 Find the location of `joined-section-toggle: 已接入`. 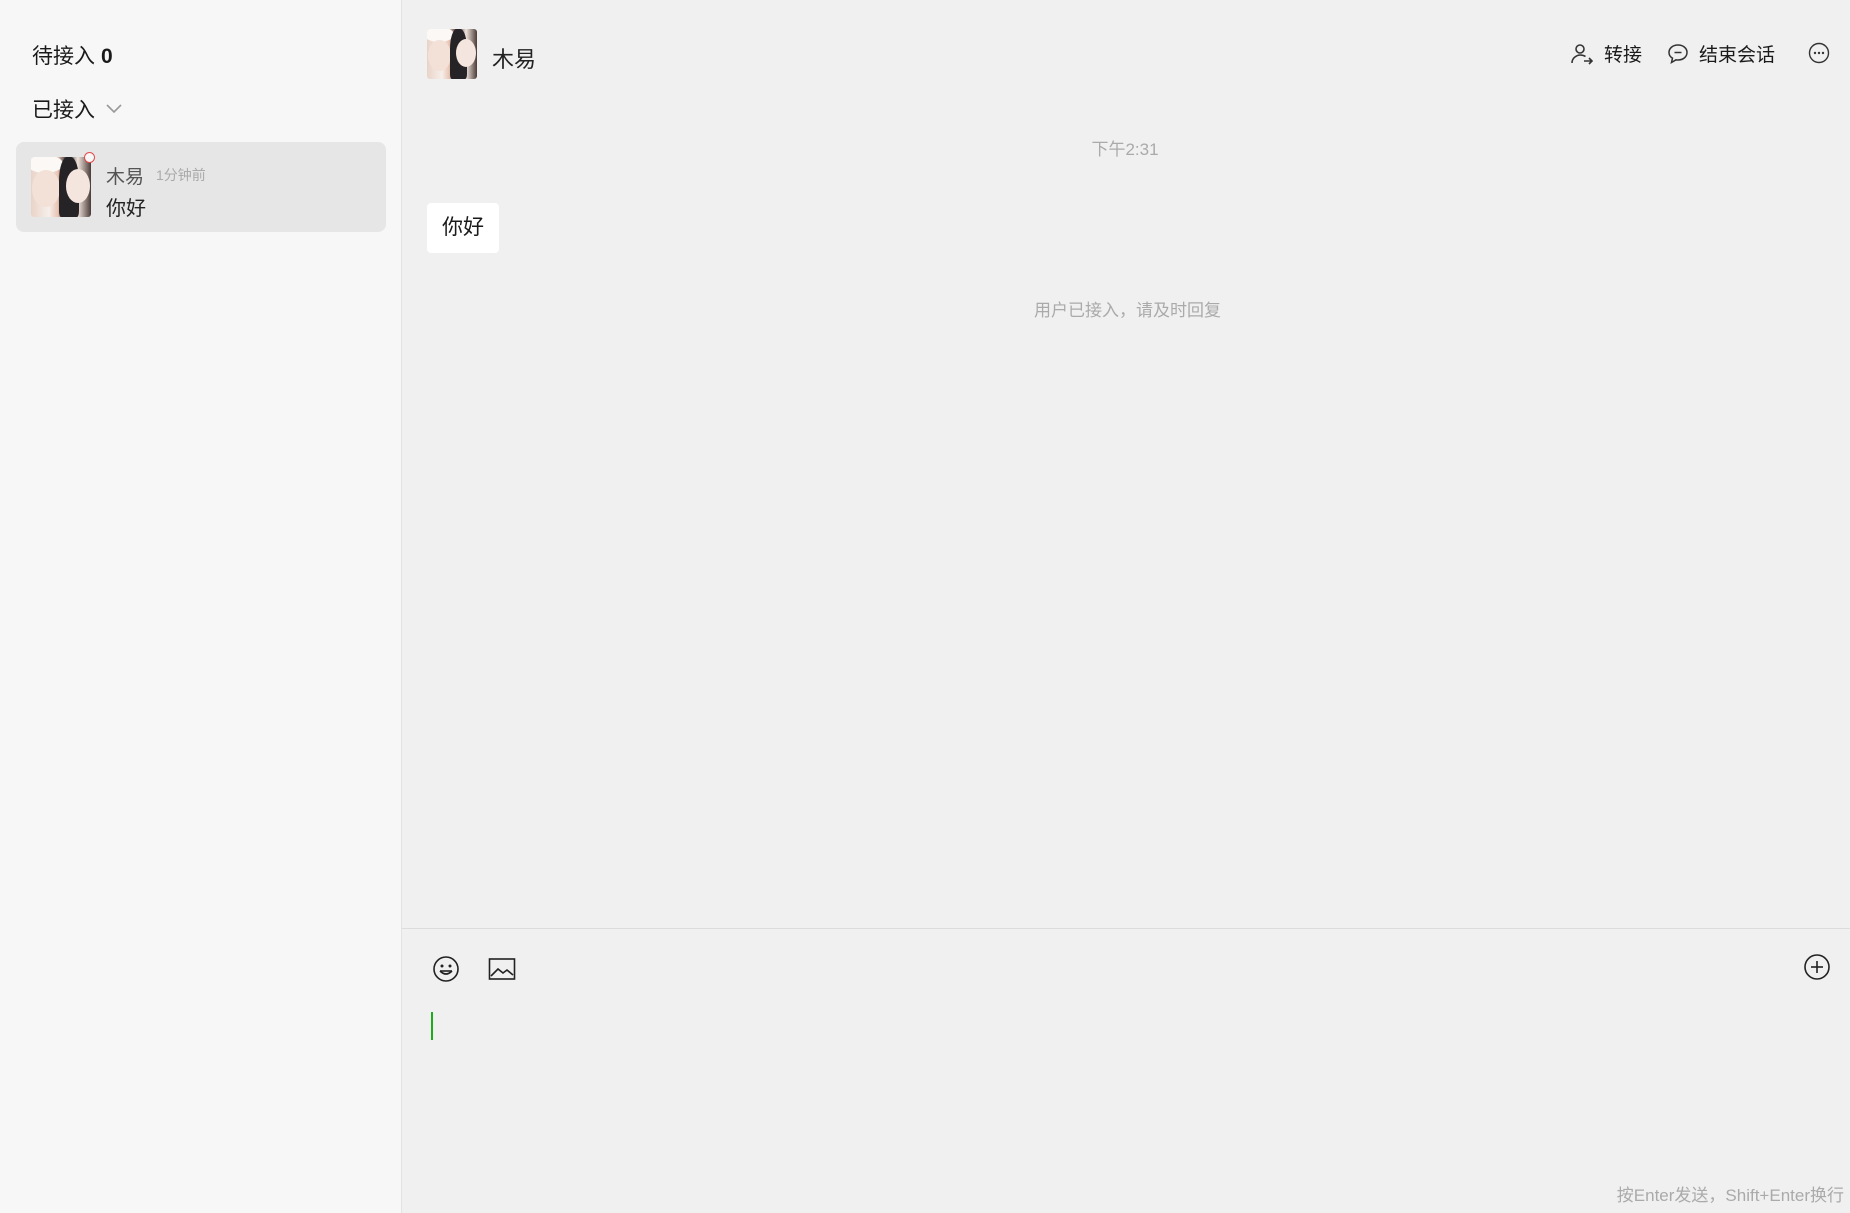

joined-section-toggle: 已接入 is located at coordinates (77, 109).